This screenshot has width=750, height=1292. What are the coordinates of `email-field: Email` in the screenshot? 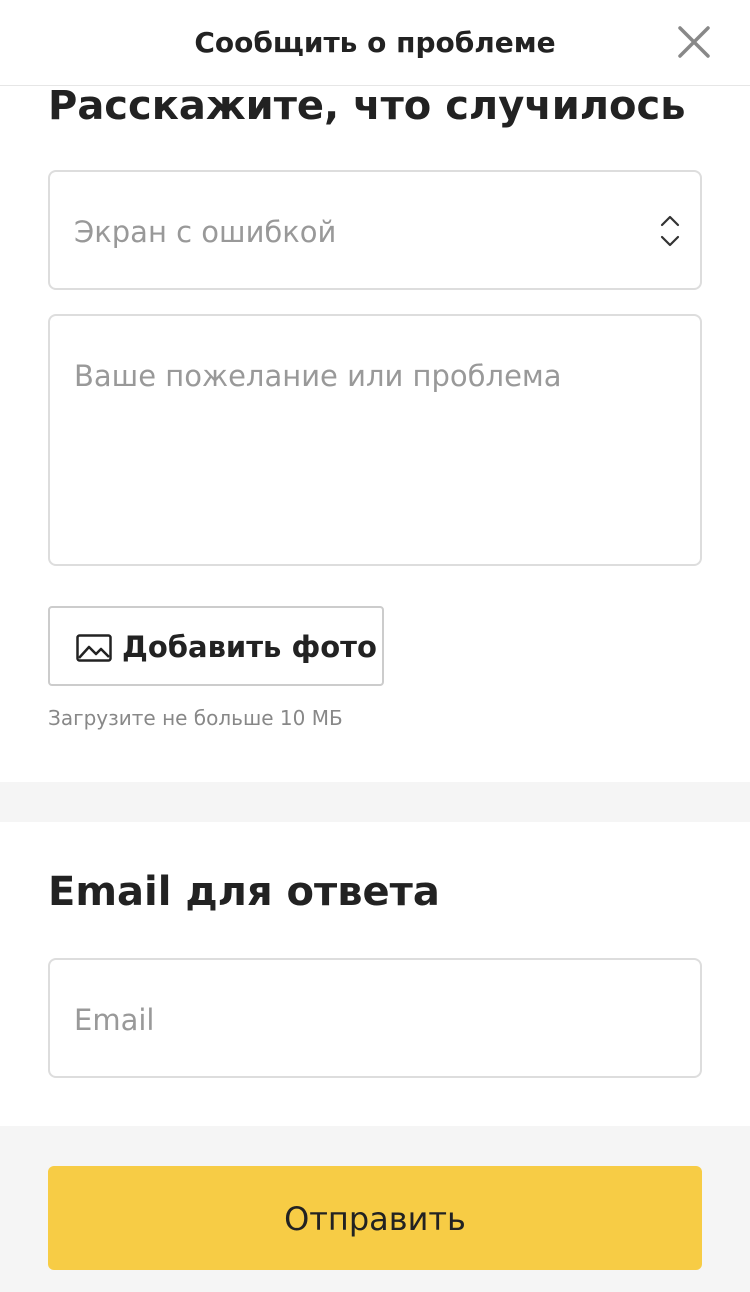 It's located at (375, 1018).